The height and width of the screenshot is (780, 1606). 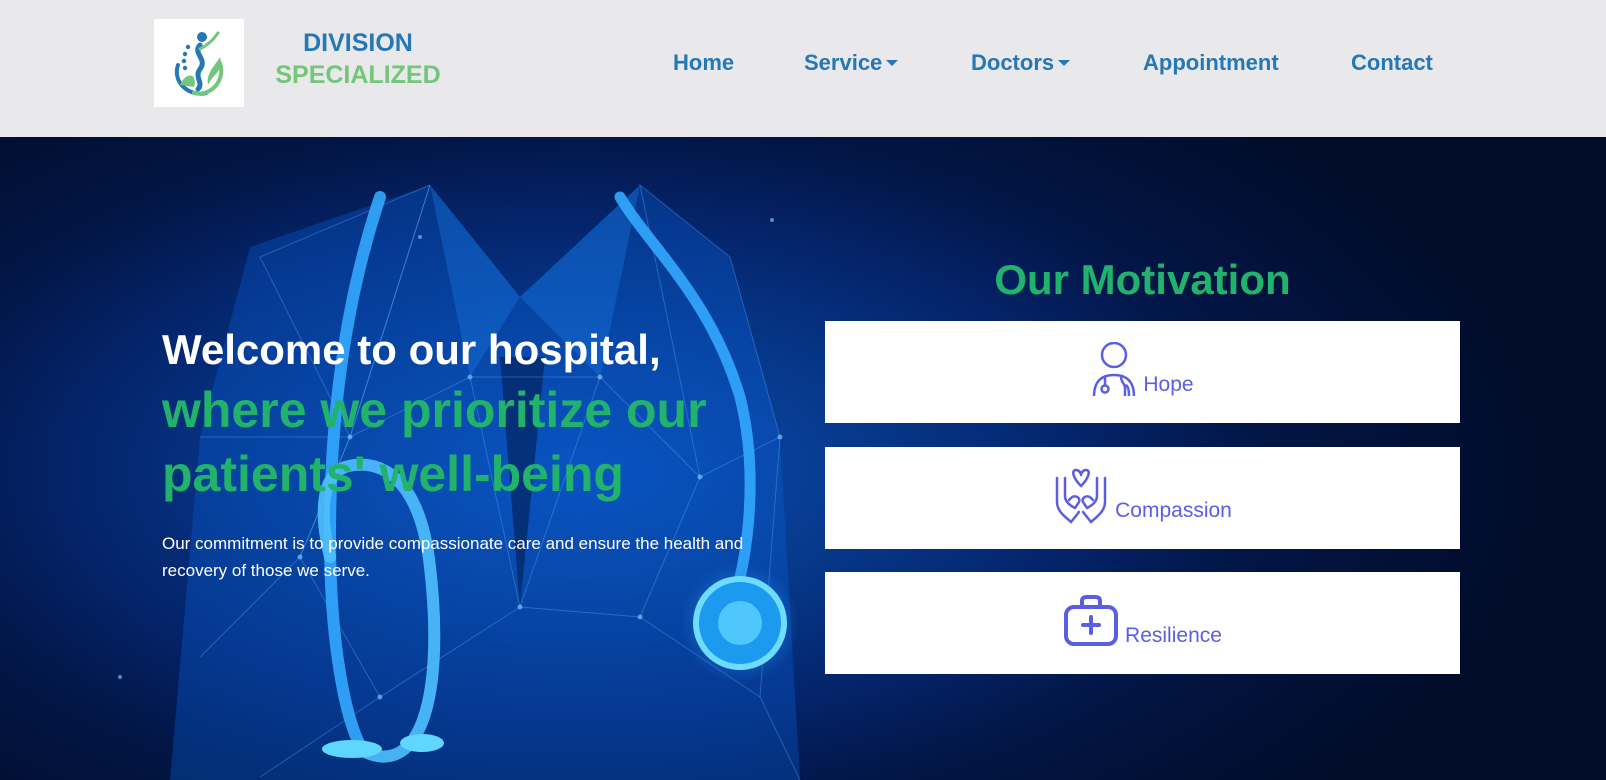 I want to click on nav-doctors: Doctors, so click(x=1021, y=63).